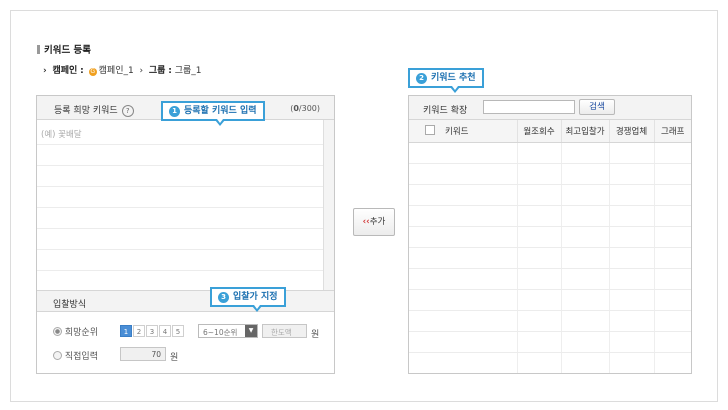 This screenshot has width=728, height=410. Describe the element at coordinates (284, 331) in the screenshot. I see `limit-input: 한도액` at that location.